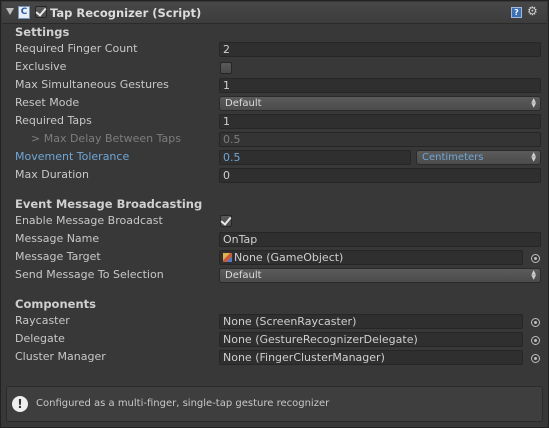 Image resolution: width=549 pixels, height=428 pixels. What do you see at coordinates (47, 102) in the screenshot?
I see `reset-mode-label: Reset Mode` at bounding box center [47, 102].